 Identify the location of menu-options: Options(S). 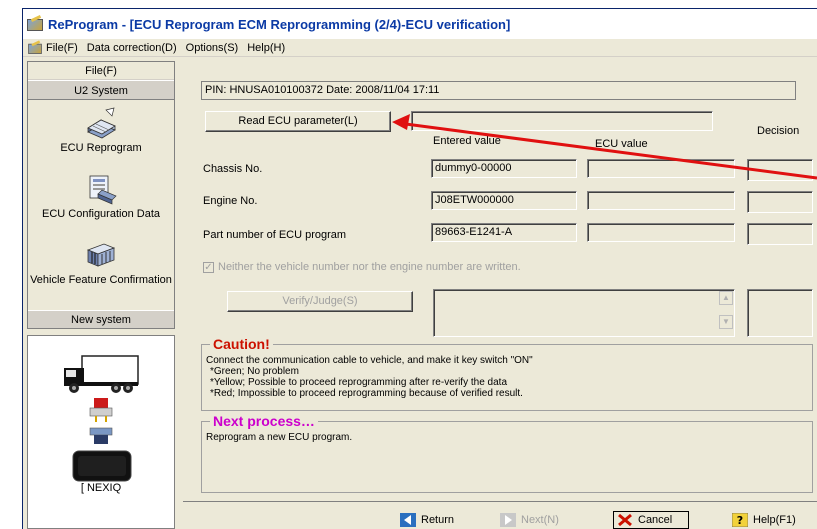
(212, 48).